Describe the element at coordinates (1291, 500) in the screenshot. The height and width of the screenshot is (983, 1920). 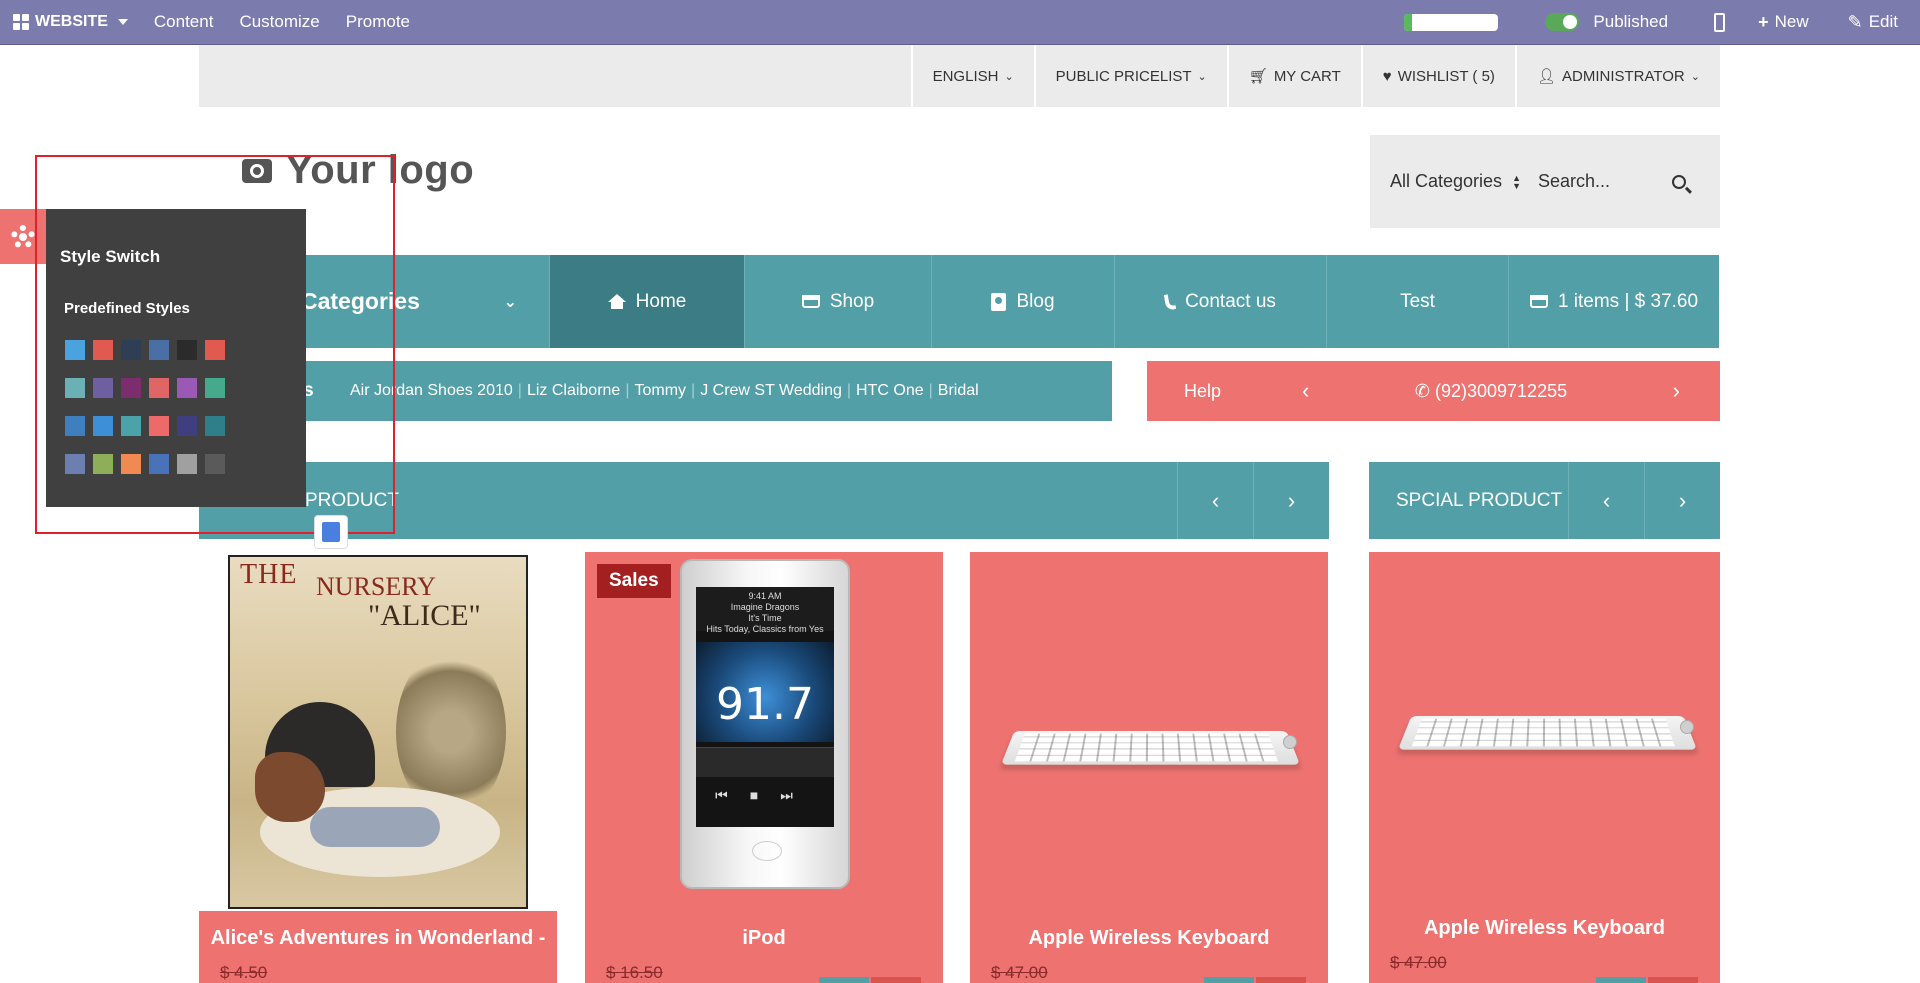
I see `section-next-arrow-icon: ›` at that location.